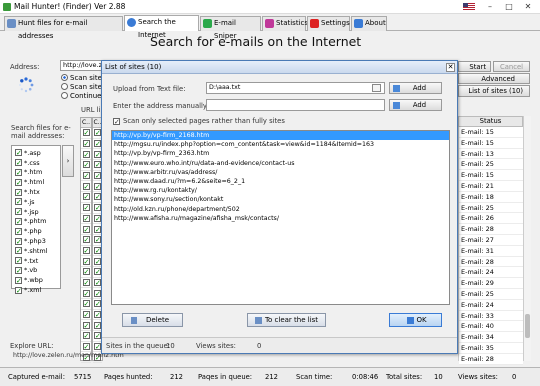 The height and width of the screenshot is (386, 540). What do you see at coordinates (36, 241) in the screenshot?
I see `extension-item: ✓ *.php3` at bounding box center [36, 241].